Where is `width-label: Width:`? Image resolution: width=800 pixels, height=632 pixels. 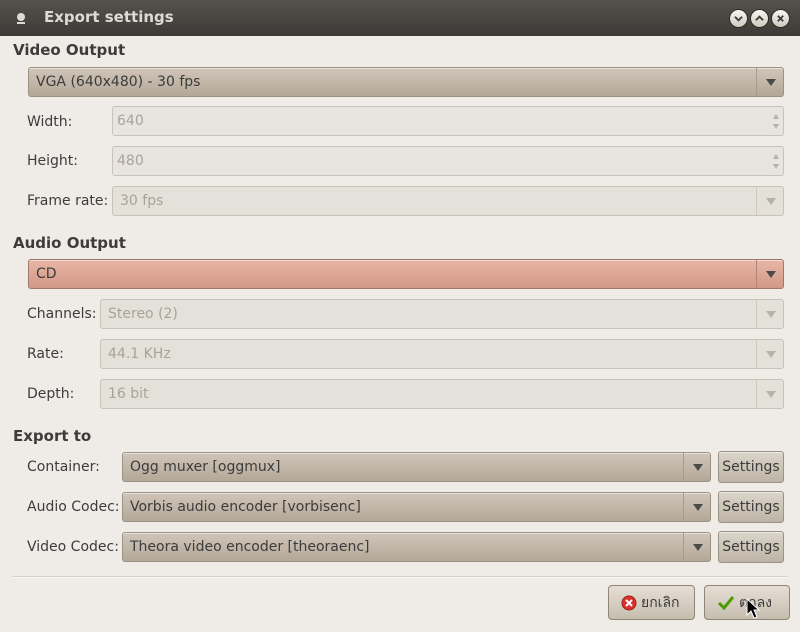
width-label: Width: is located at coordinates (50, 122).